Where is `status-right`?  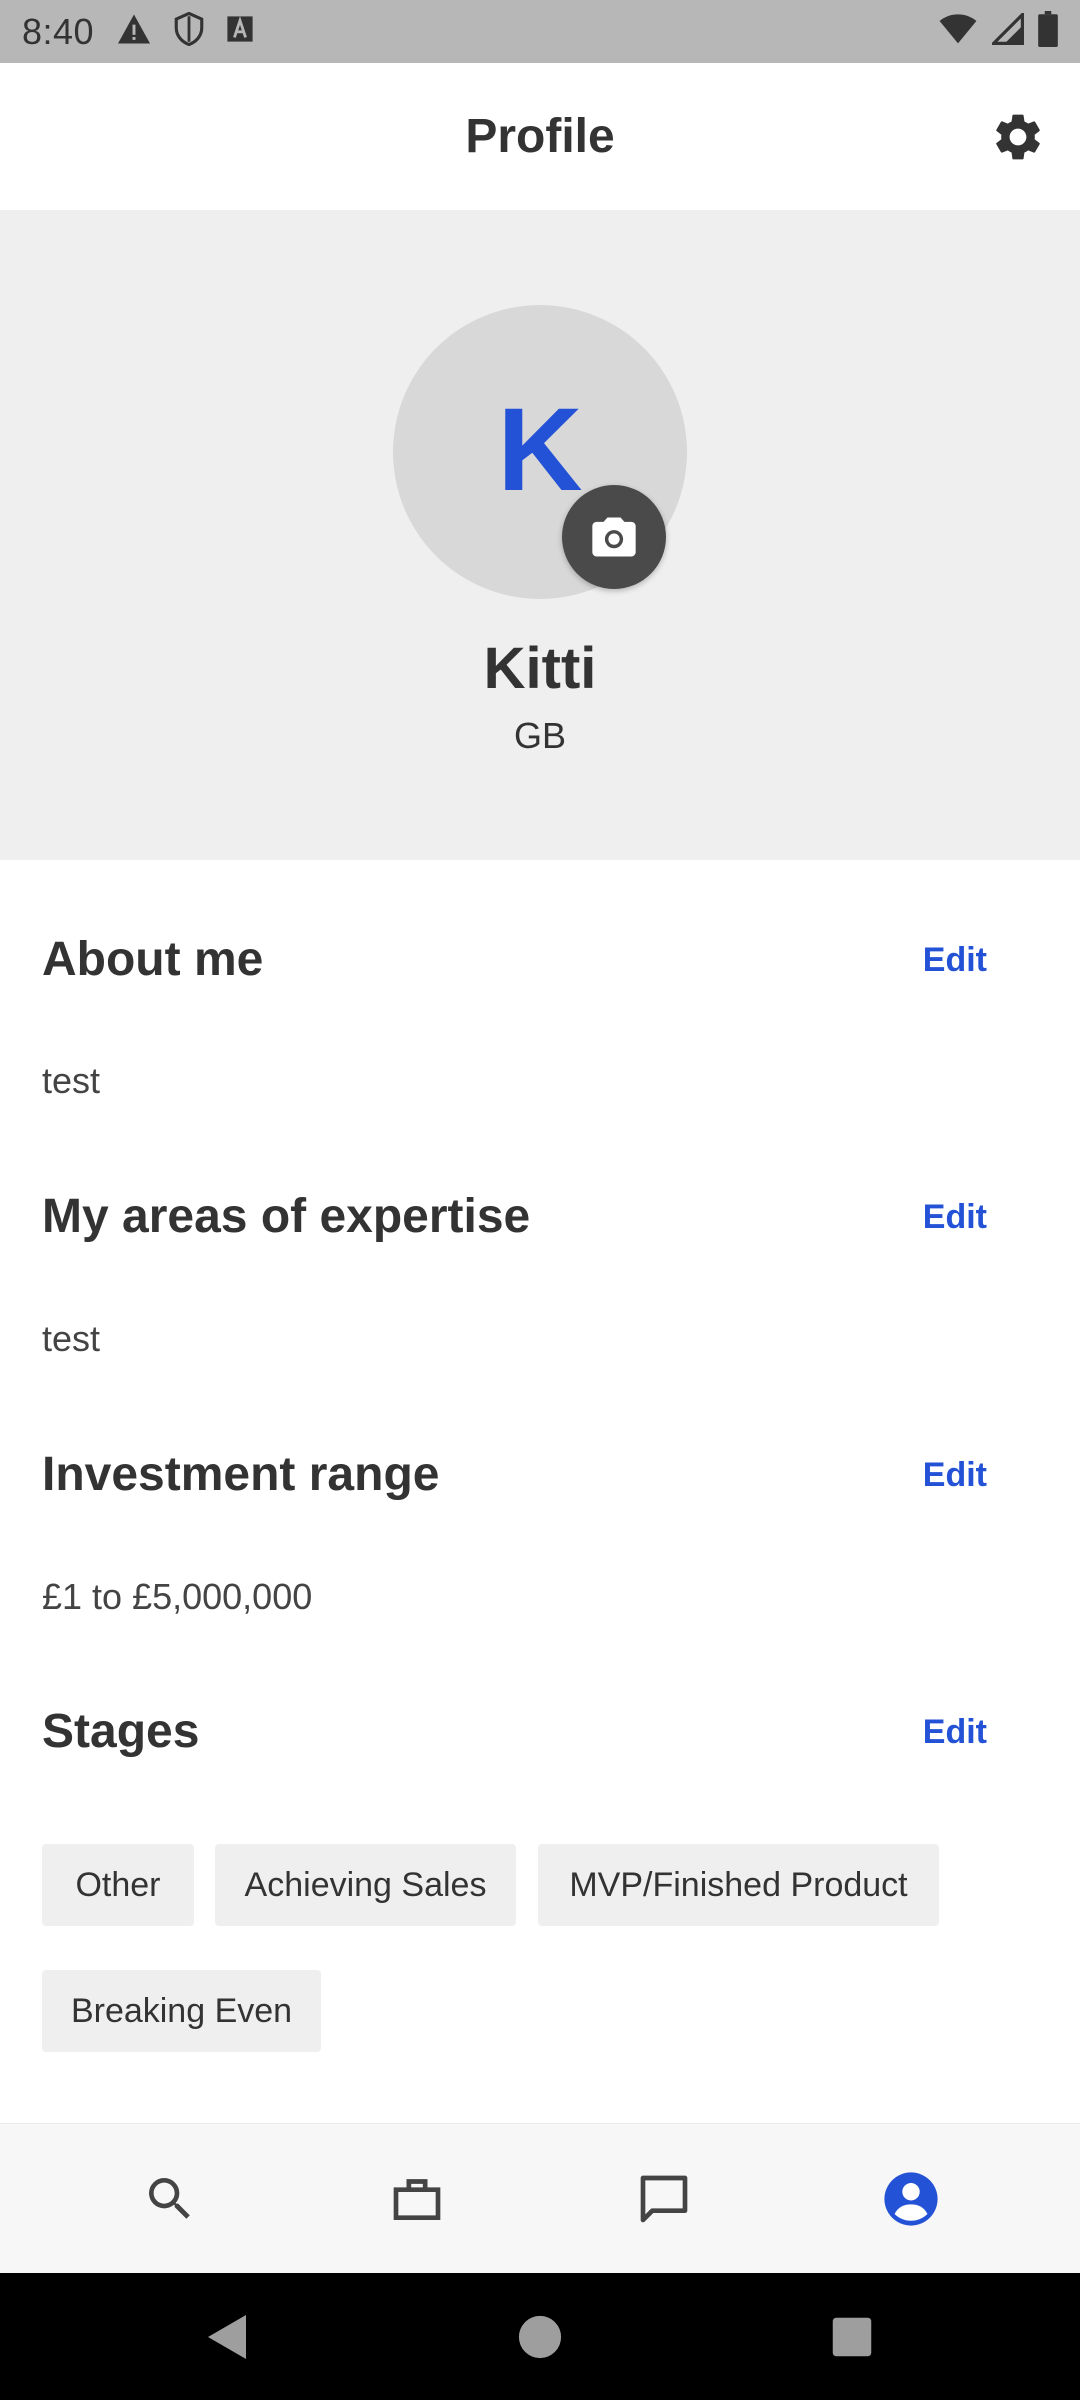 status-right is located at coordinates (998, 31).